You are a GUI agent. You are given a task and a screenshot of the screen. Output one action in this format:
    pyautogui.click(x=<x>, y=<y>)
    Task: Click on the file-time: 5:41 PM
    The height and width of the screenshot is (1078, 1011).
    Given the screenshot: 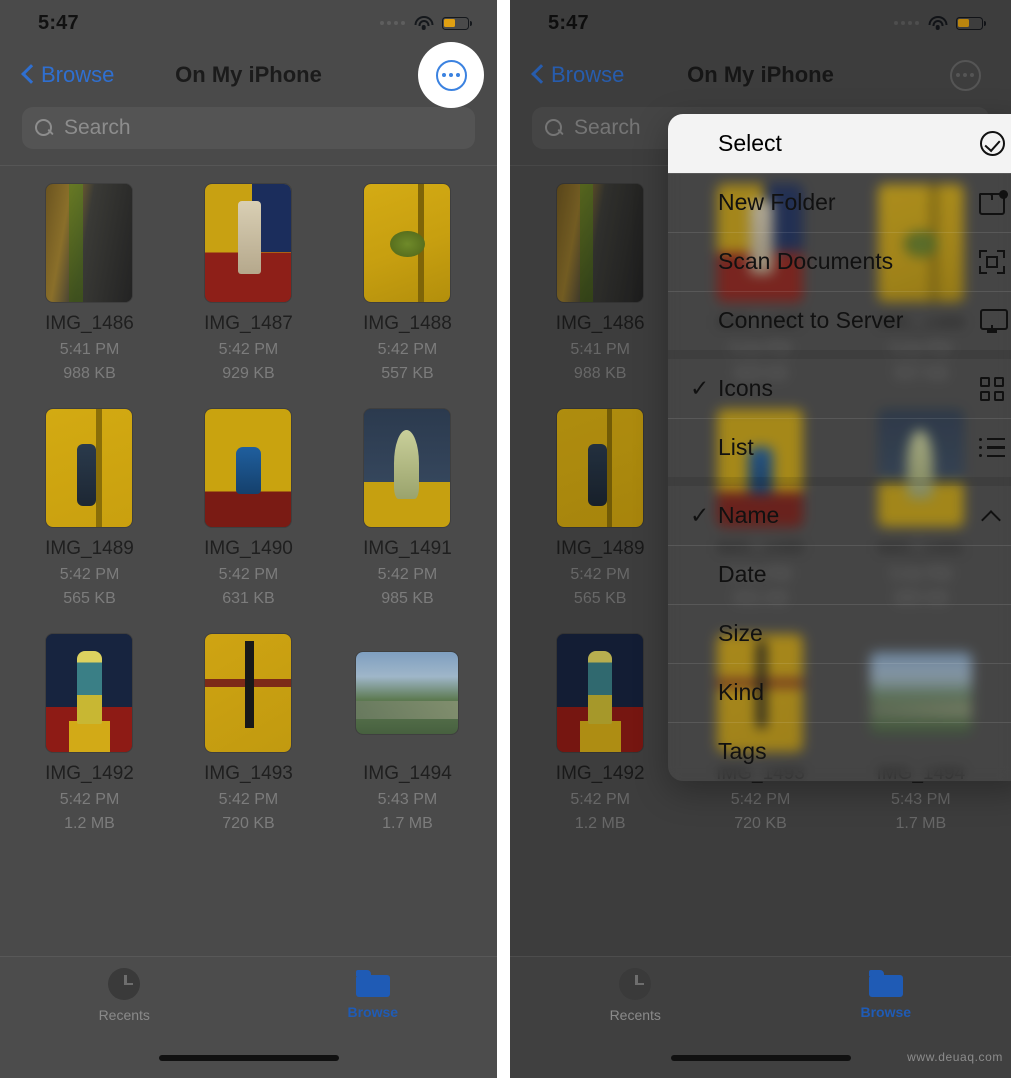 What is the action you would take?
    pyautogui.click(x=89, y=349)
    